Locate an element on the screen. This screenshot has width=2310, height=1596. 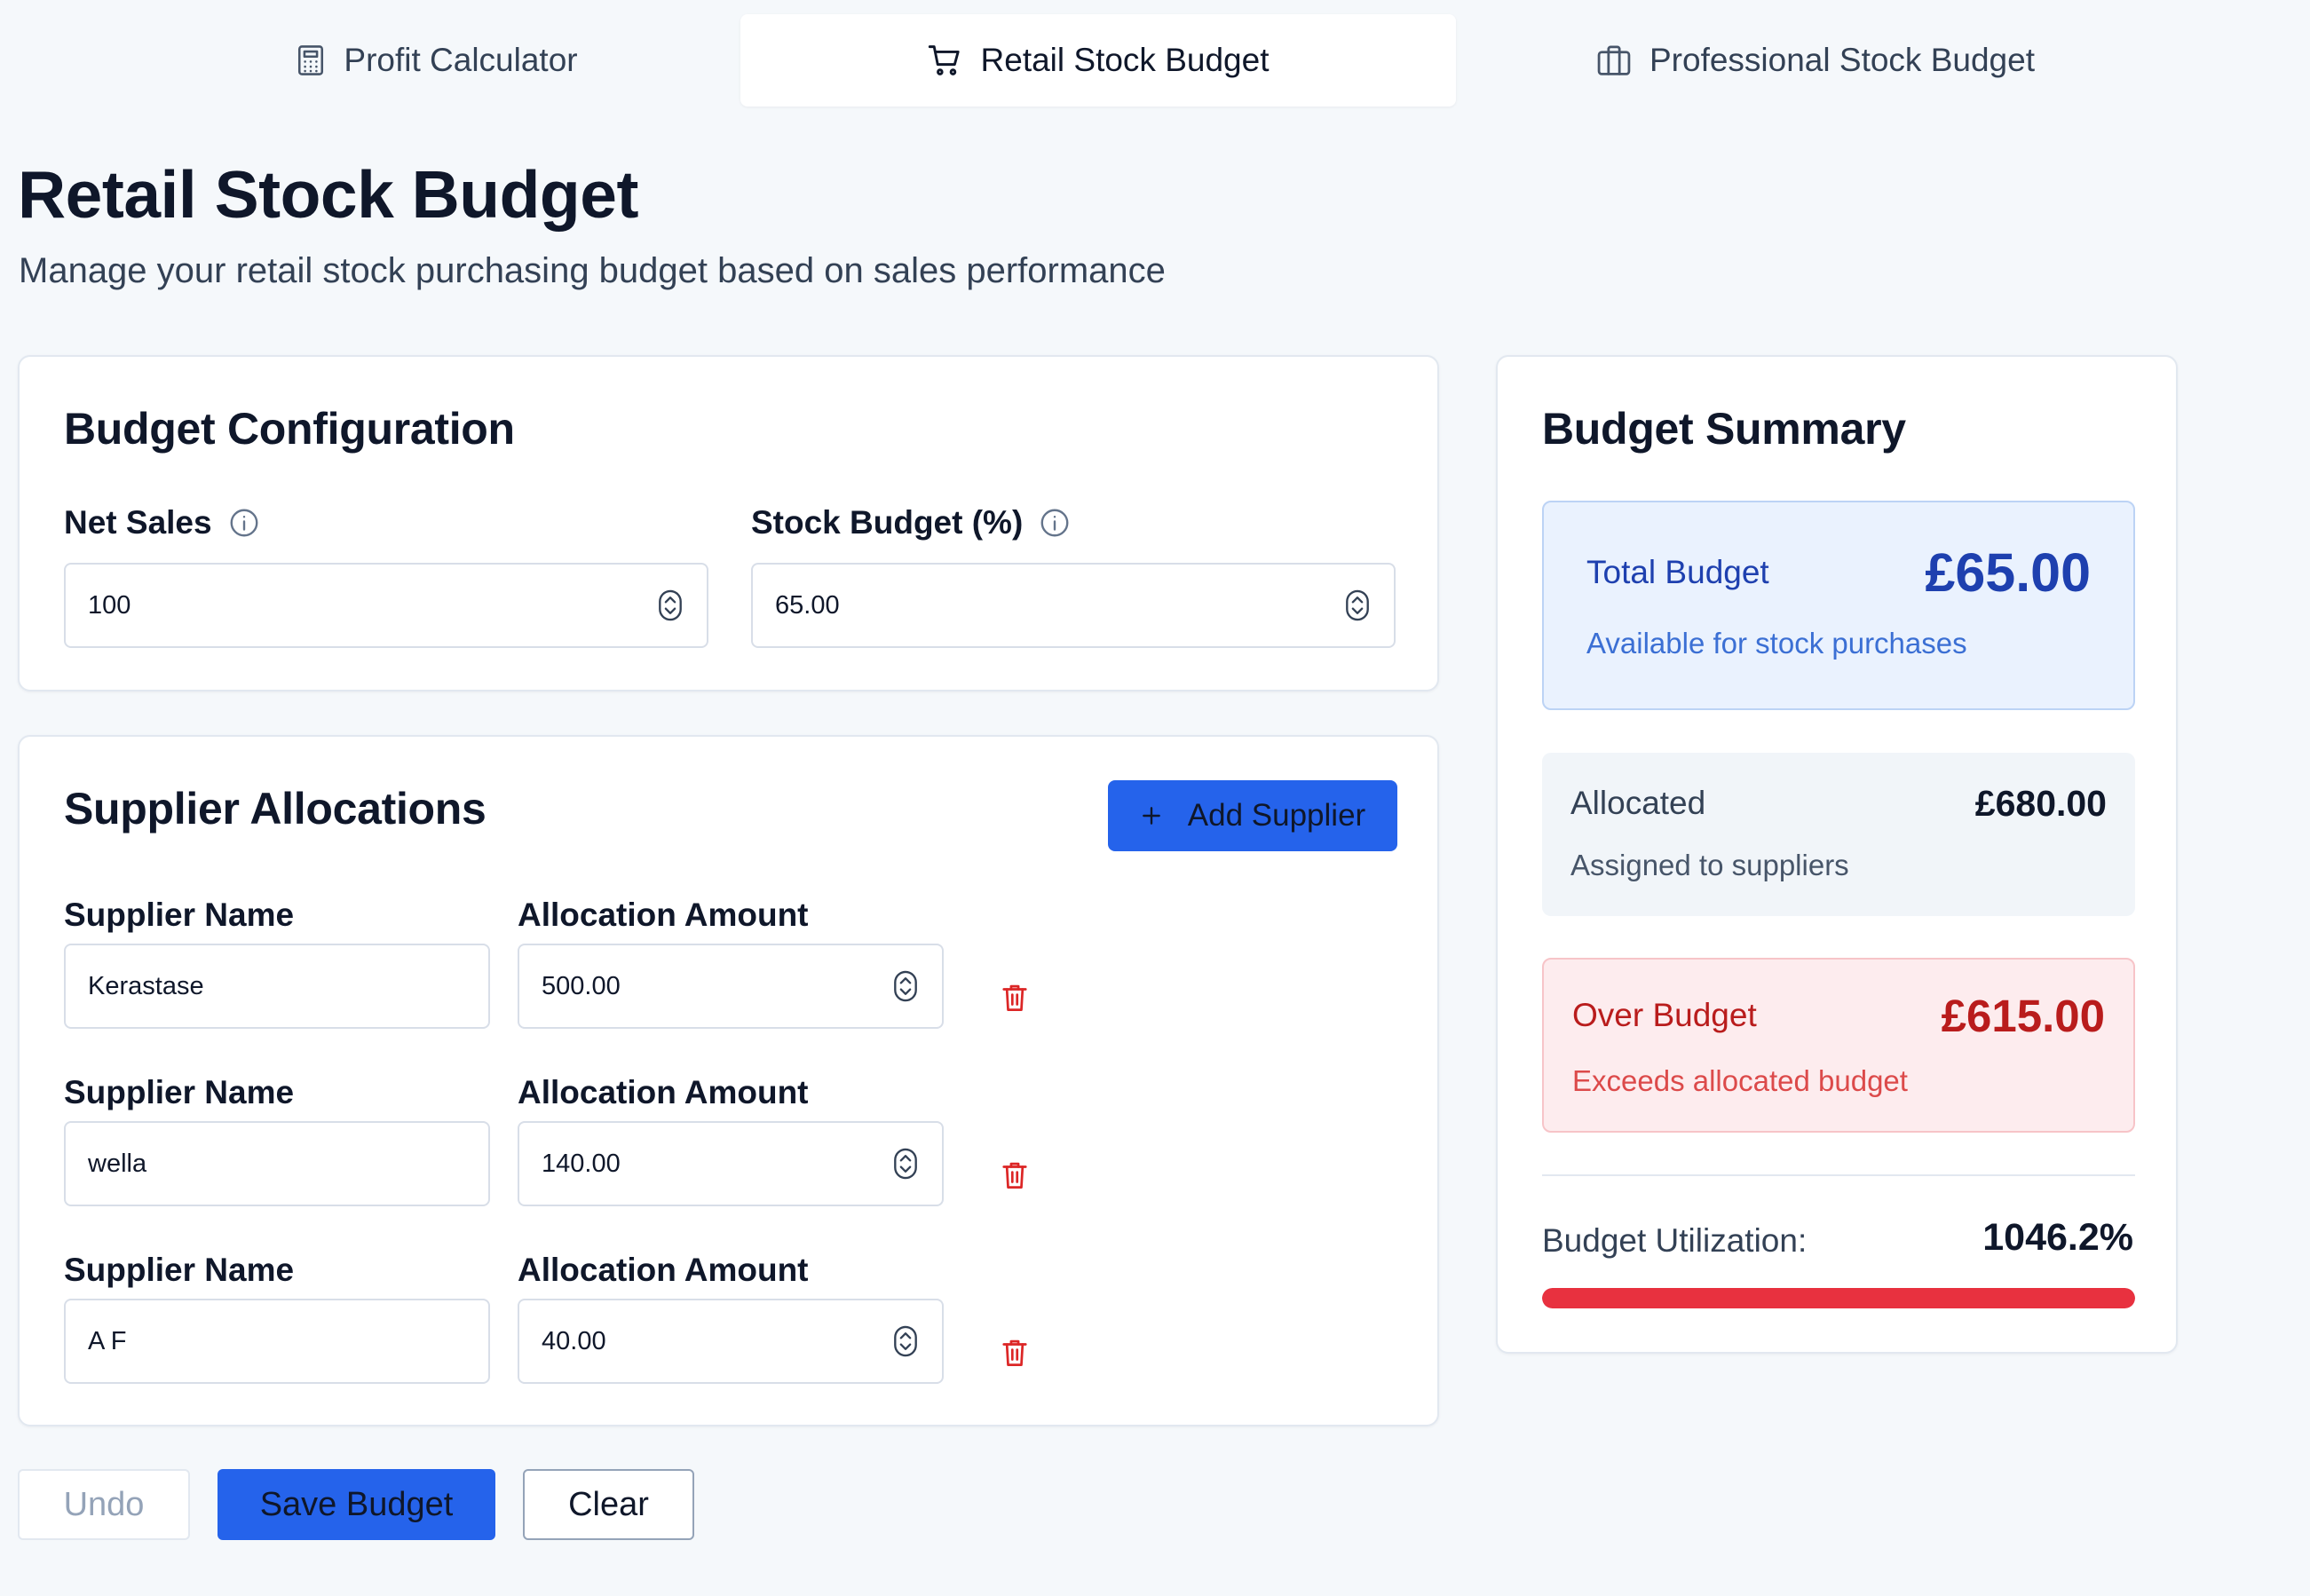
input-value: 100 is located at coordinates (109, 605).